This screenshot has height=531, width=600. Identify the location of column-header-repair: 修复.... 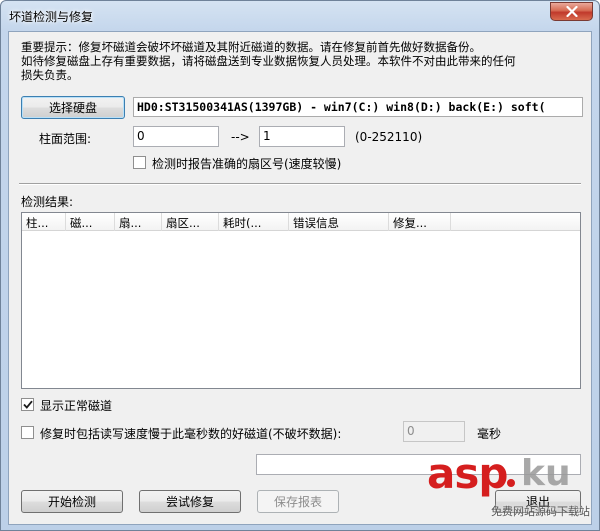
(420, 222).